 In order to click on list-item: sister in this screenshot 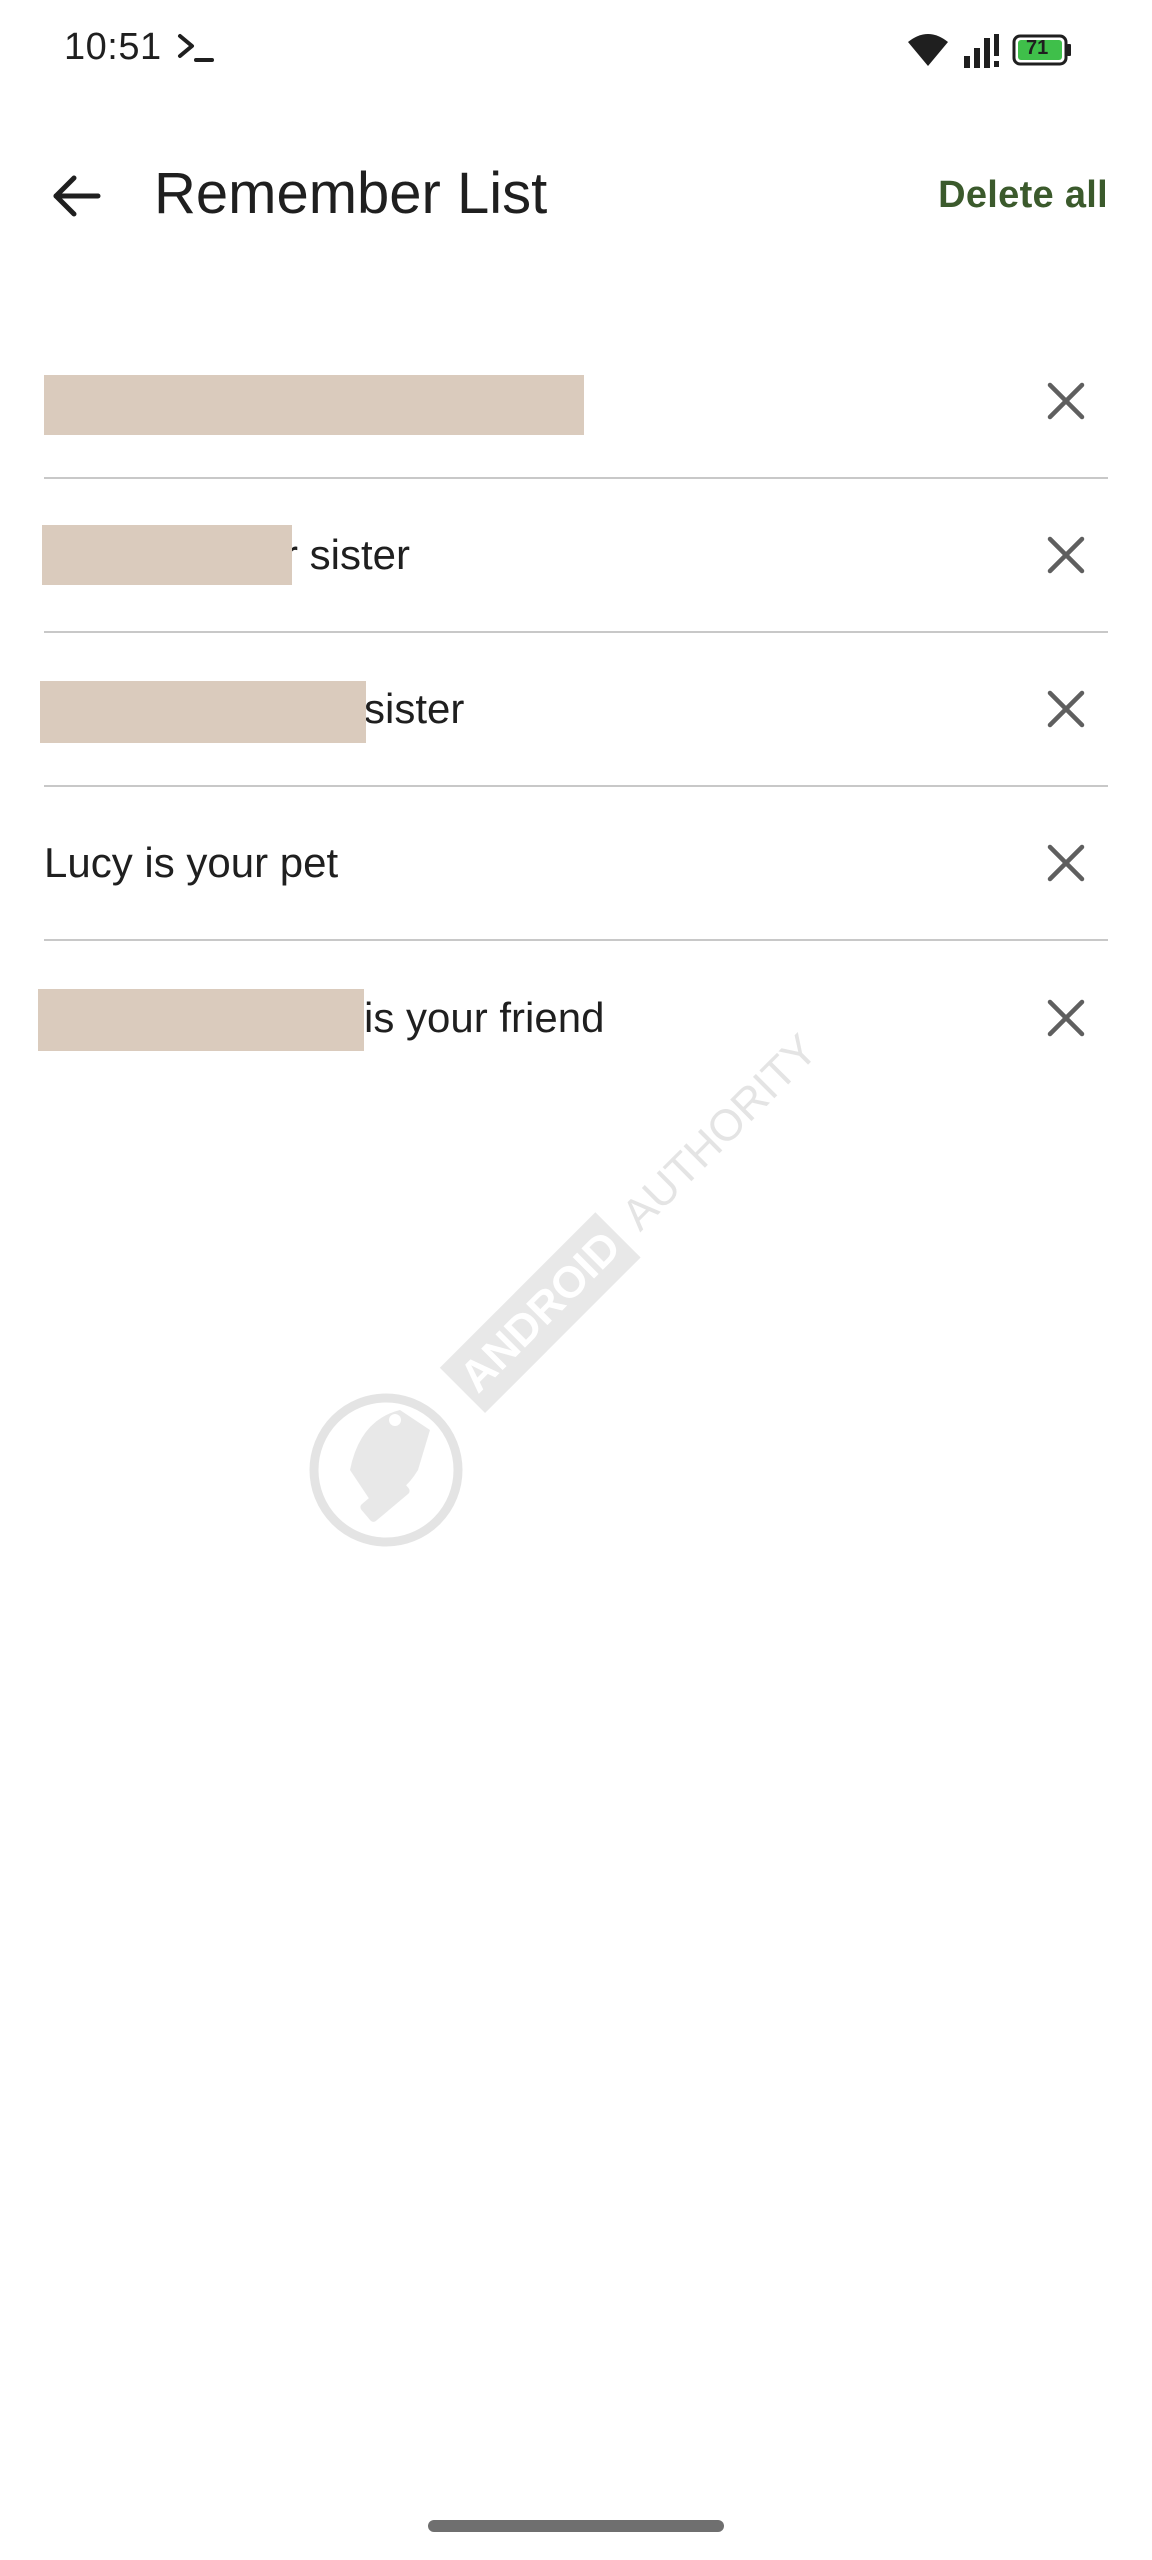, I will do `click(574, 710)`.